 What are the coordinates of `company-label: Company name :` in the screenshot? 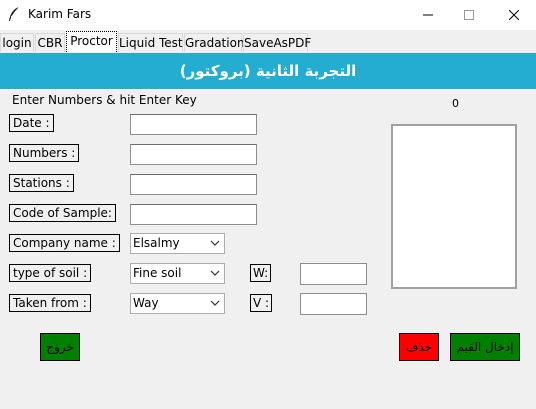 It's located at (64, 243).